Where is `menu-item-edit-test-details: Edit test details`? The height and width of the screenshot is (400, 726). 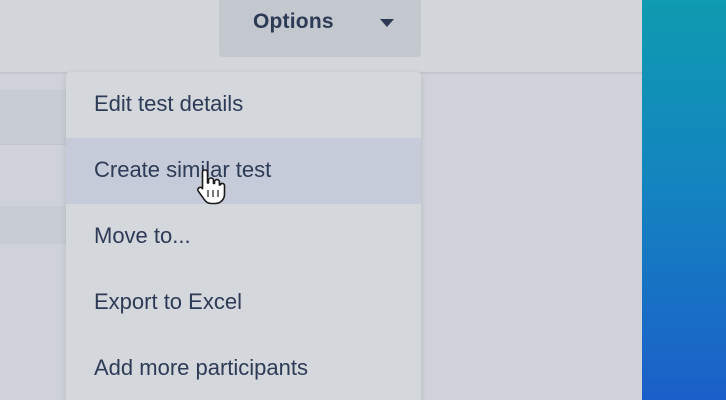
menu-item-edit-test-details: Edit test details is located at coordinates (243, 105).